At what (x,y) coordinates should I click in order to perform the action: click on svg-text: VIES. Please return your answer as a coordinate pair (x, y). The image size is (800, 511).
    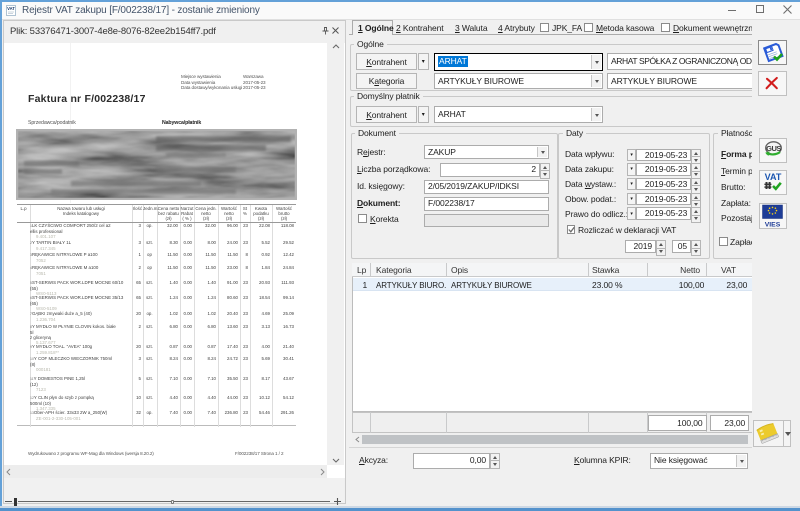
    Looking at the image, I should click on (773, 225).